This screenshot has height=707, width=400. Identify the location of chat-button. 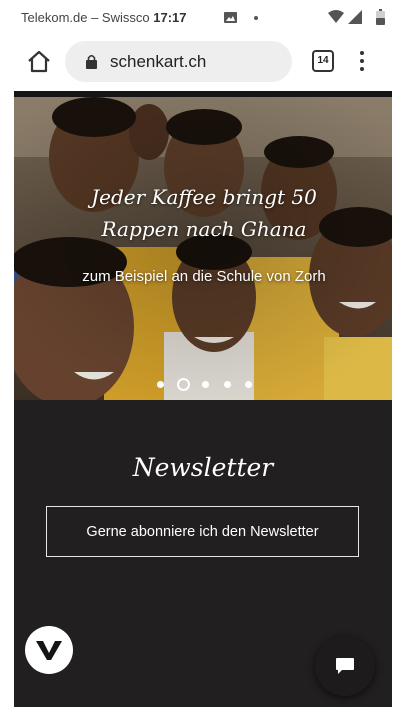
(345, 666).